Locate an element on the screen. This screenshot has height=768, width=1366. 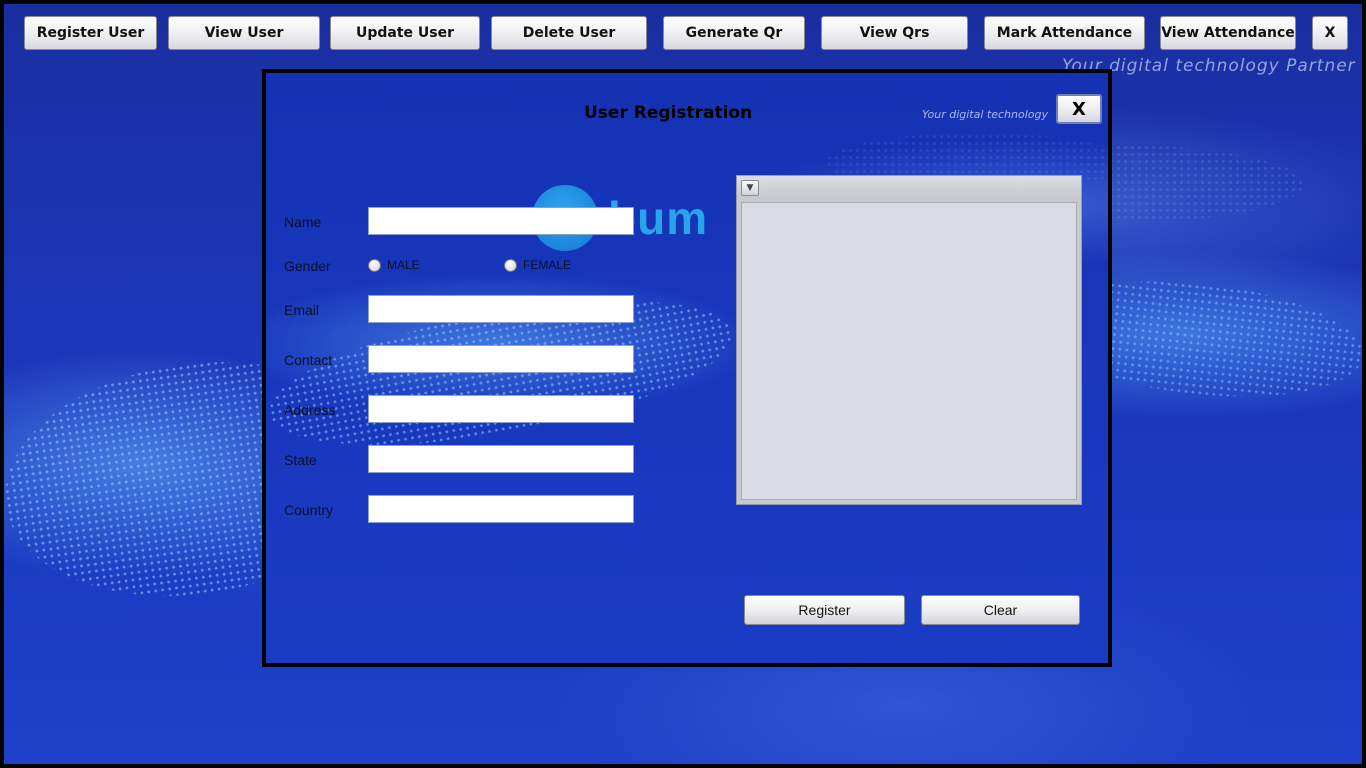
state-label: State is located at coordinates (300, 460).